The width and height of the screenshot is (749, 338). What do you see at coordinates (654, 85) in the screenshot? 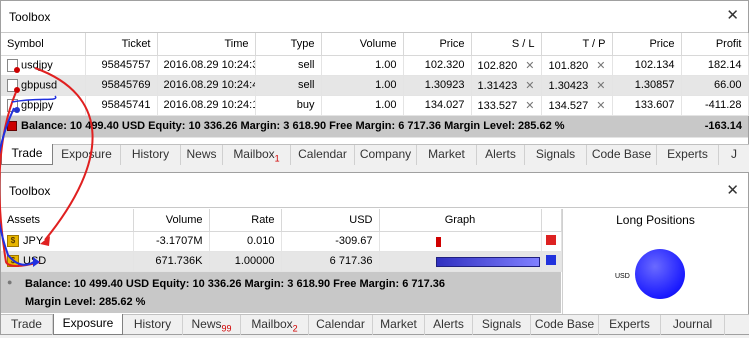
I see `cur-value: 1.30857` at bounding box center [654, 85].